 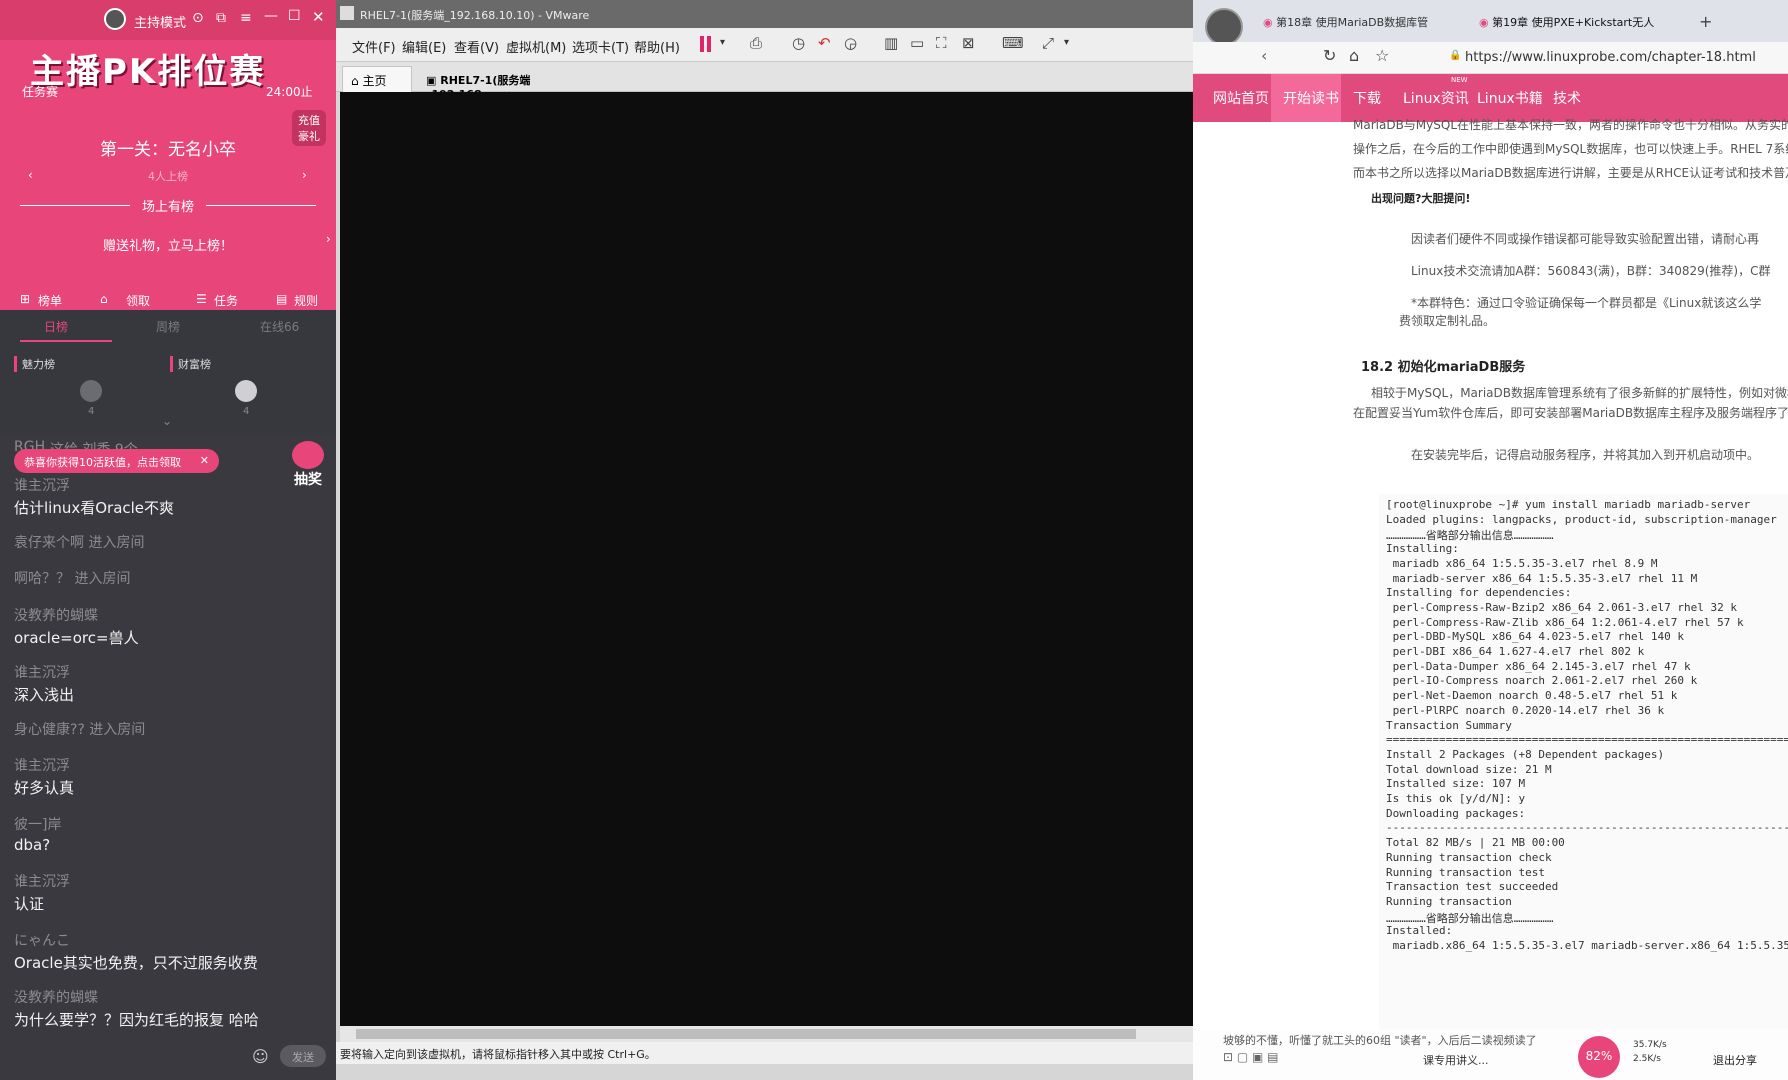 I want to click on chat-msg: 为什么要学？？因为红毛的报复 哈哈, so click(x=136, y=1020).